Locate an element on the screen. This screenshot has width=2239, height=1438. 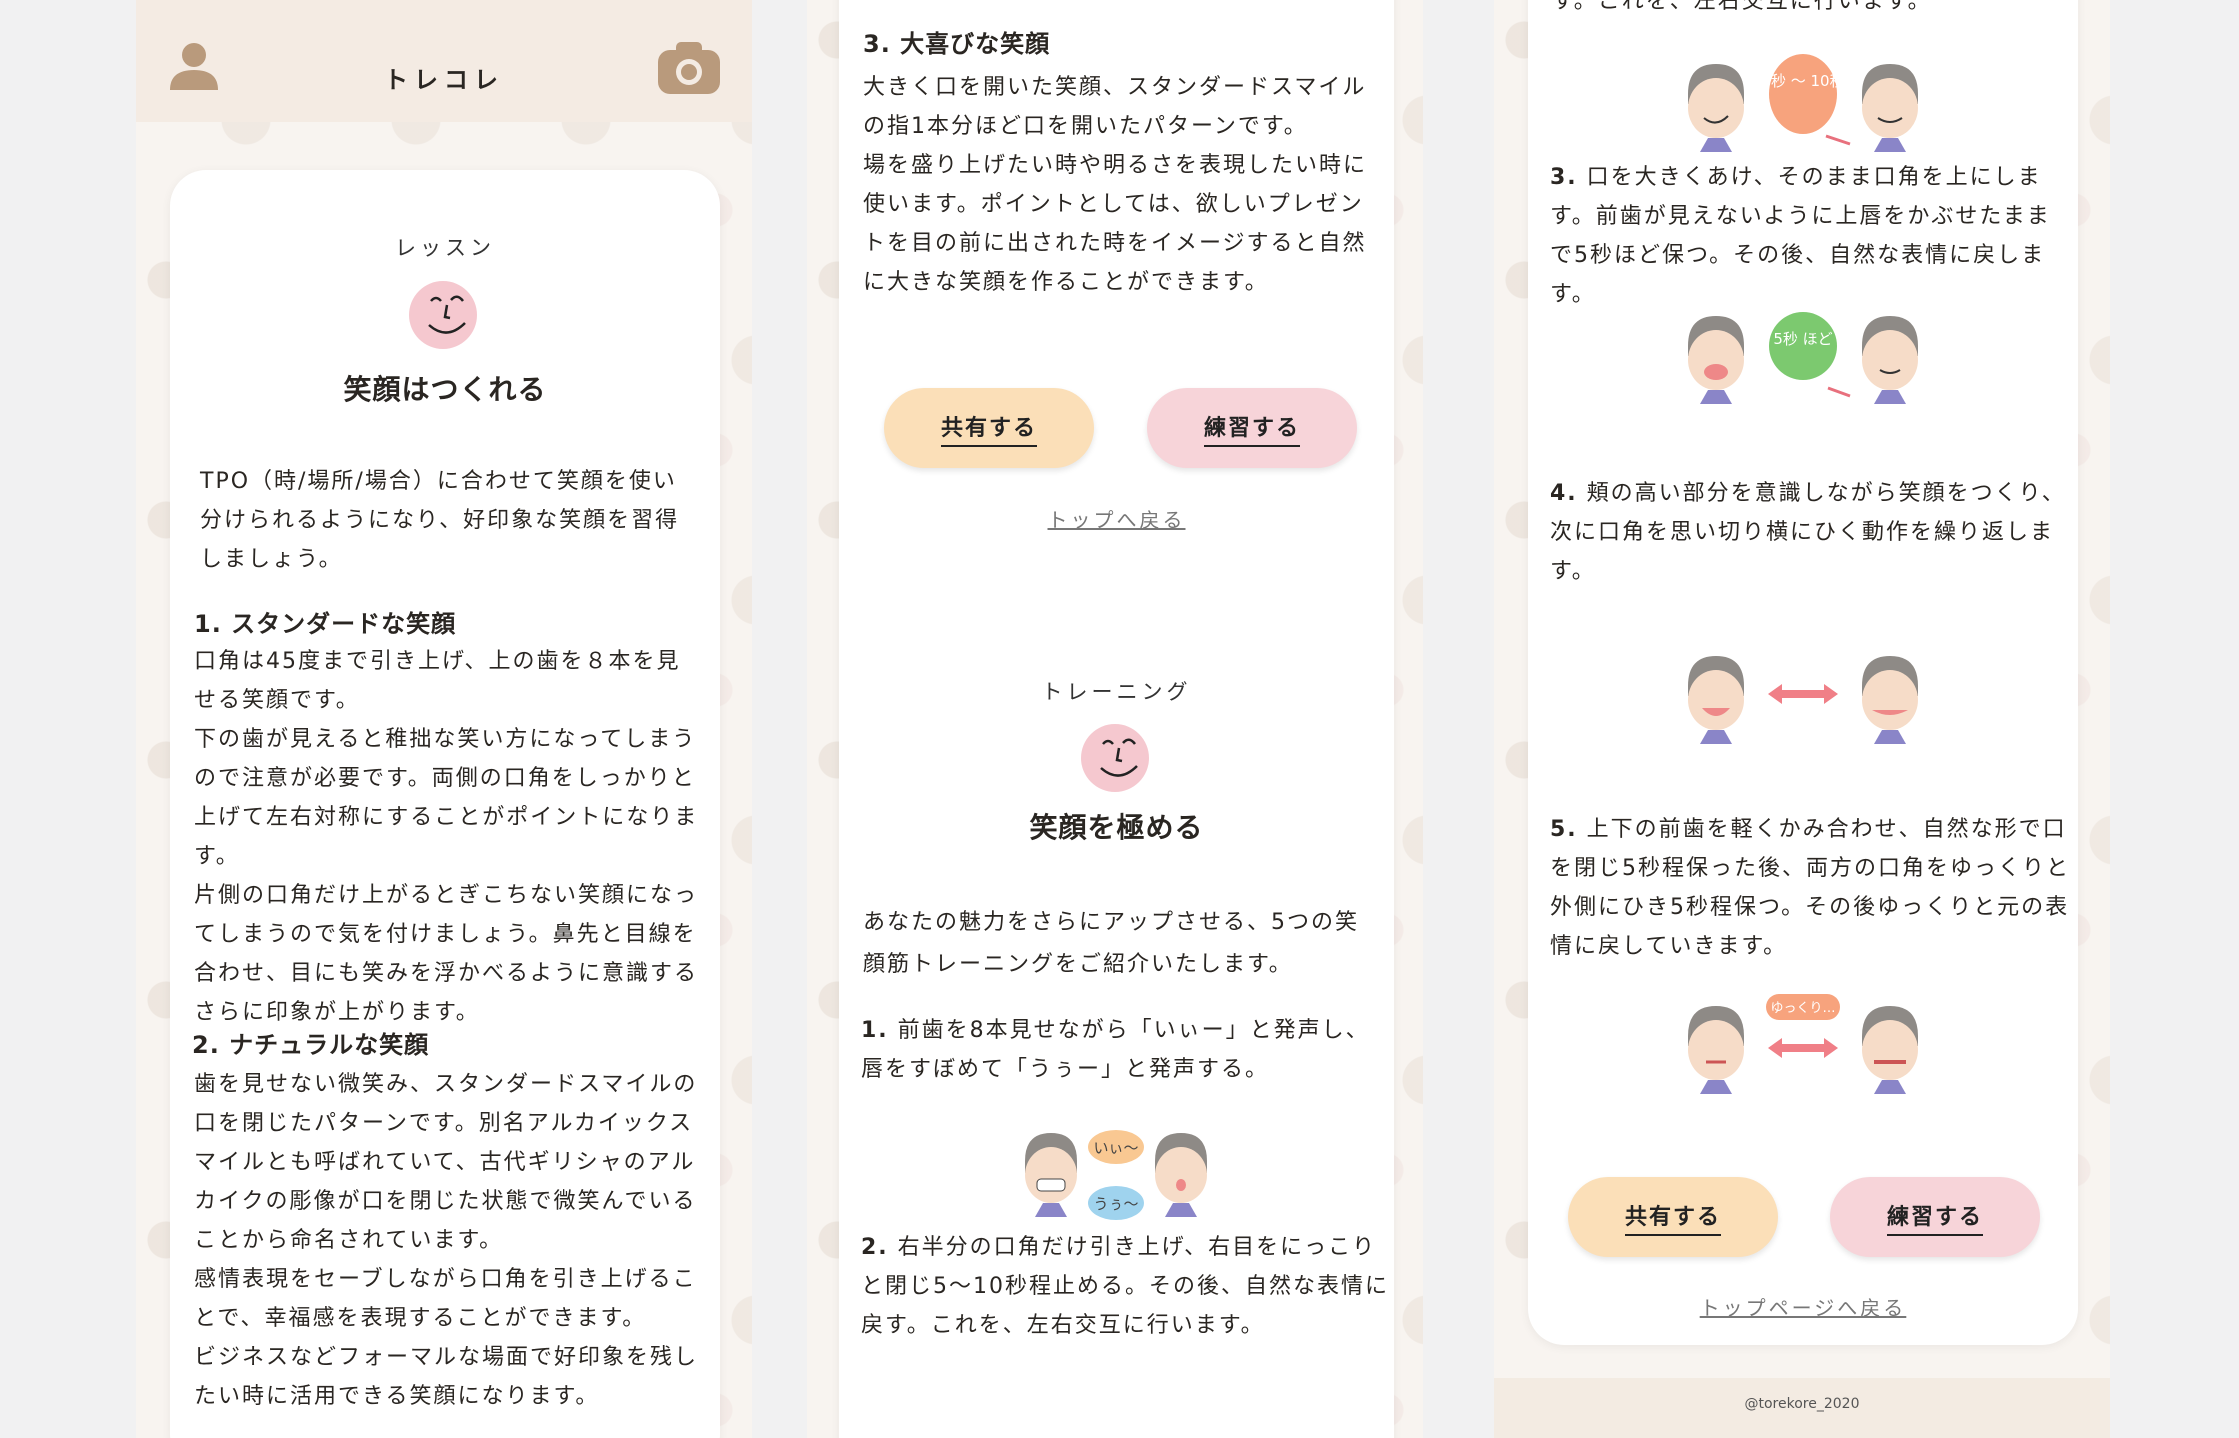
step-3-number: 3. is located at coordinates (1564, 177).